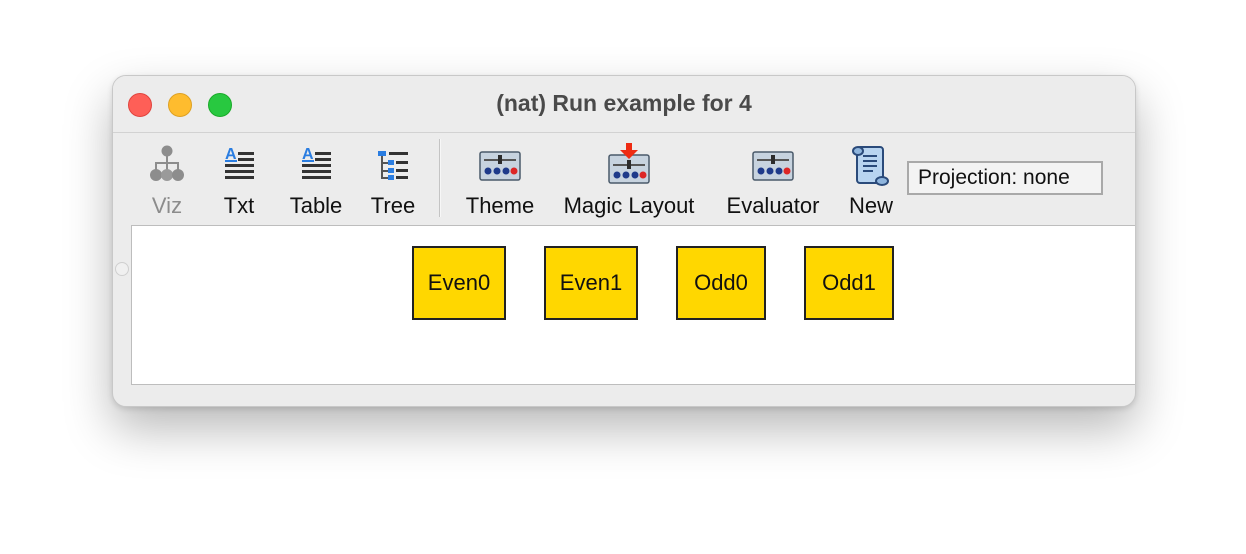 The width and height of the screenshot is (1246, 554). I want to click on magic-layout-button: Magic Layout, so click(629, 181).